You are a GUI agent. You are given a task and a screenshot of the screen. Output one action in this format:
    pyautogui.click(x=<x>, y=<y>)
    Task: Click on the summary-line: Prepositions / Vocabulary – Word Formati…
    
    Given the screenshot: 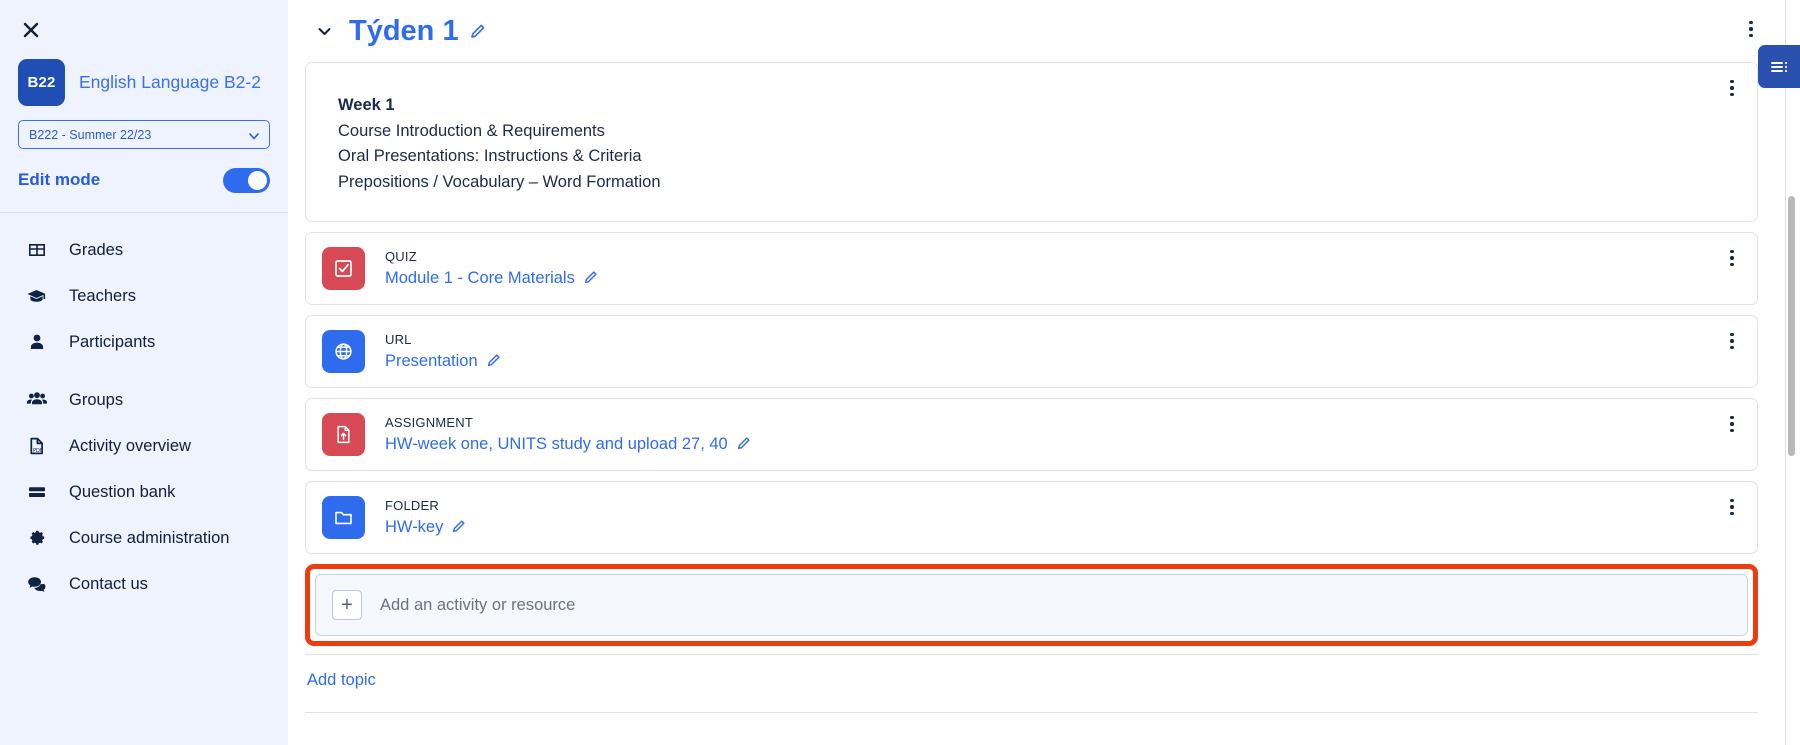 What is the action you would take?
    pyautogui.click(x=499, y=181)
    